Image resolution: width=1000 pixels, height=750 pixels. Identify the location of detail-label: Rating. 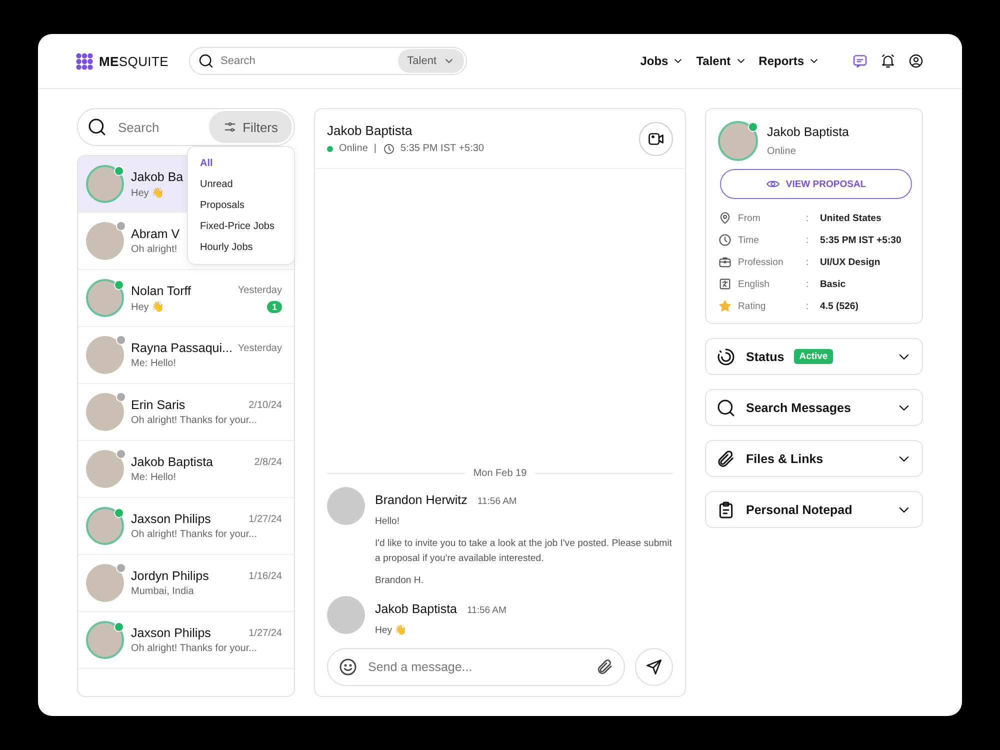
(752, 306).